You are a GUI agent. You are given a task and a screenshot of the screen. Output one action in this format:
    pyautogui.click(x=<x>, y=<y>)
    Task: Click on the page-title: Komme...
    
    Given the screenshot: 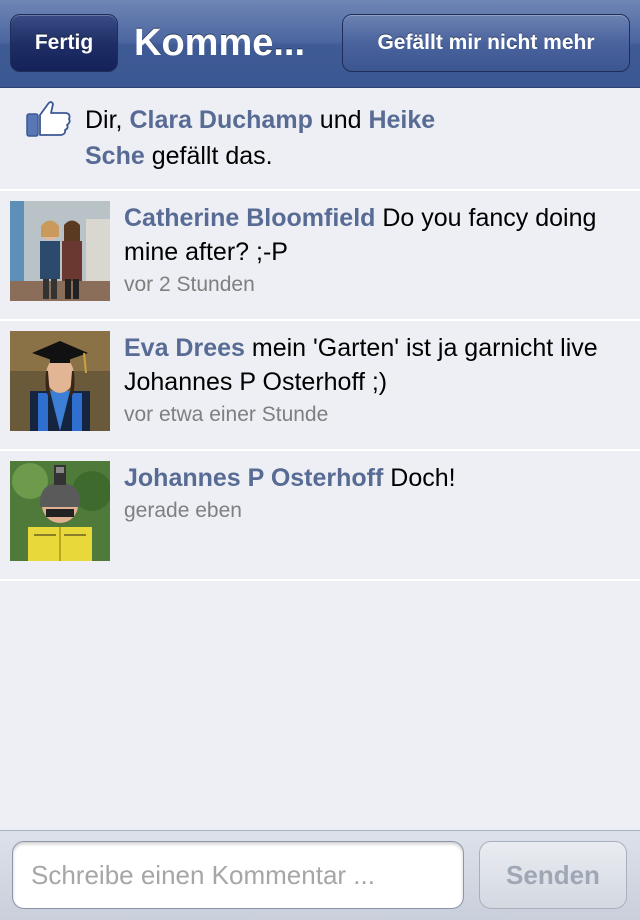 What is the action you would take?
    pyautogui.click(x=220, y=42)
    